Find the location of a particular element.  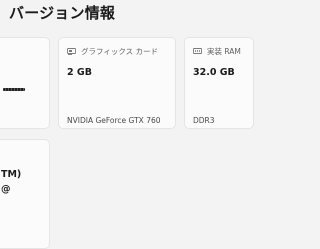

gpu-card-icon is located at coordinates (71, 51).